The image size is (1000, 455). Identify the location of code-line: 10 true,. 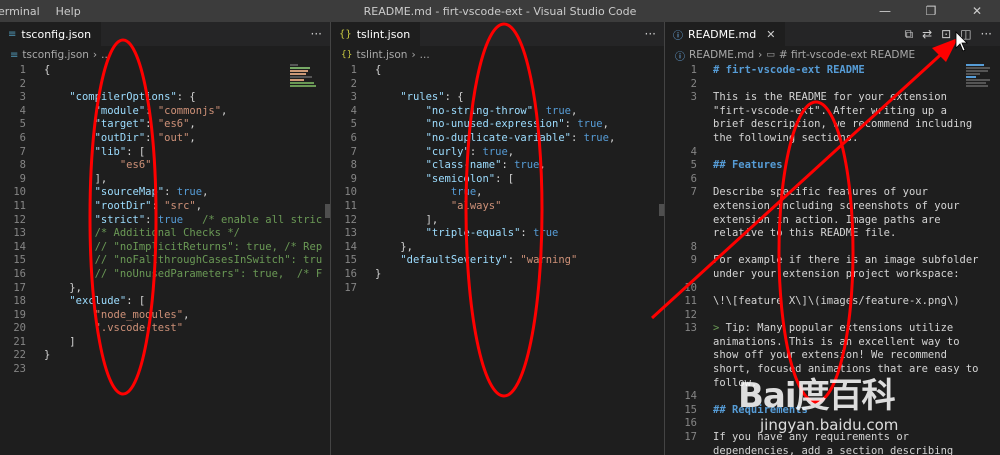
(413, 192).